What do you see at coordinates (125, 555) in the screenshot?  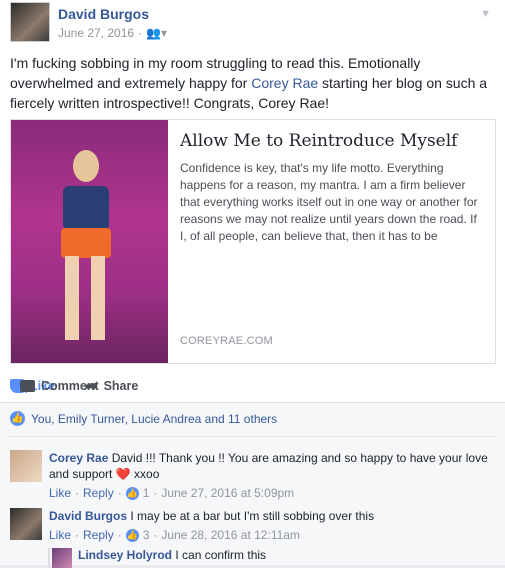 I see `reply-name: Lindsey Holyrod` at bounding box center [125, 555].